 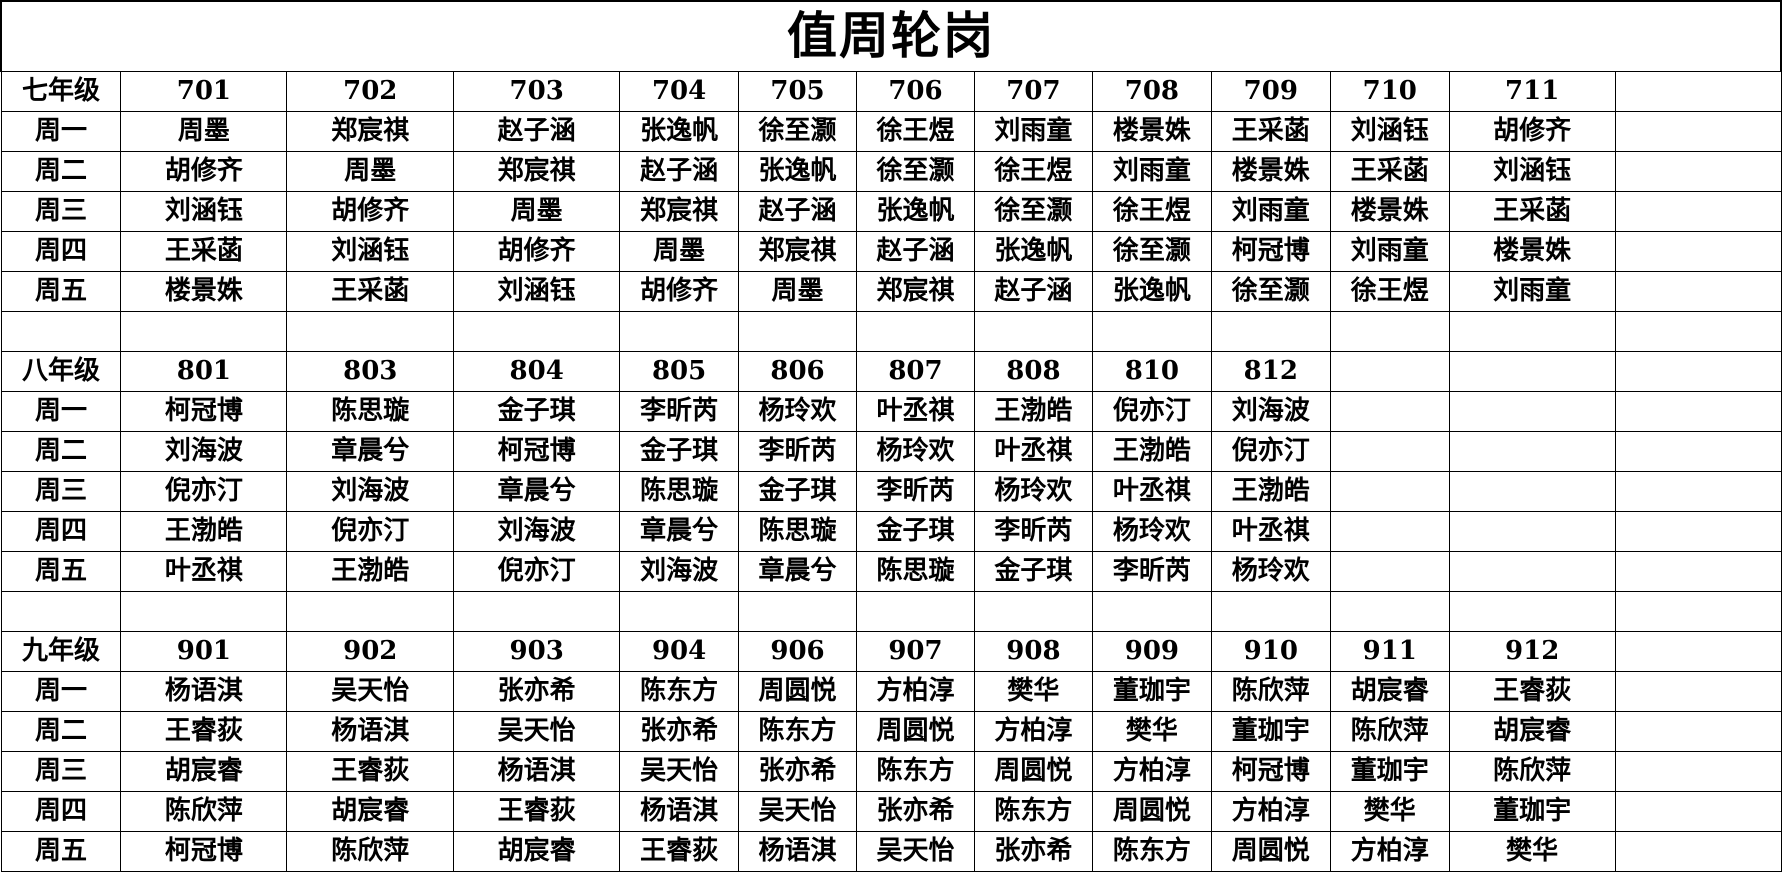 I want to click on class-number-cell: 711, so click(x=1532, y=91).